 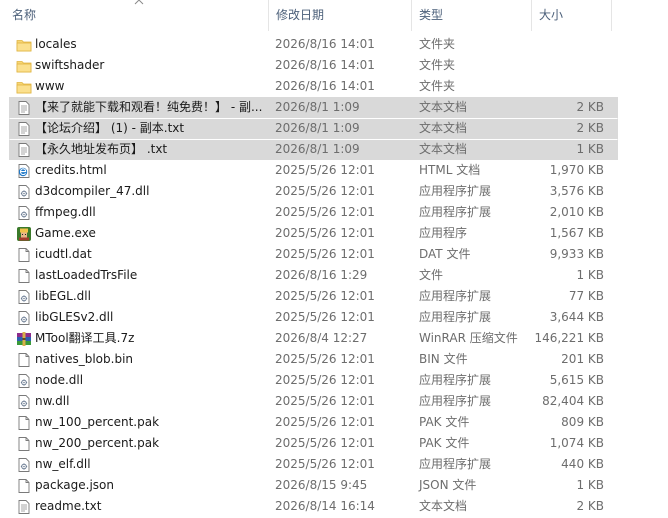 I want to click on file-row: 【永久地址发布页】 .txt 2026/8/1 1:09 文本文档 1 KB, so click(x=313, y=149).